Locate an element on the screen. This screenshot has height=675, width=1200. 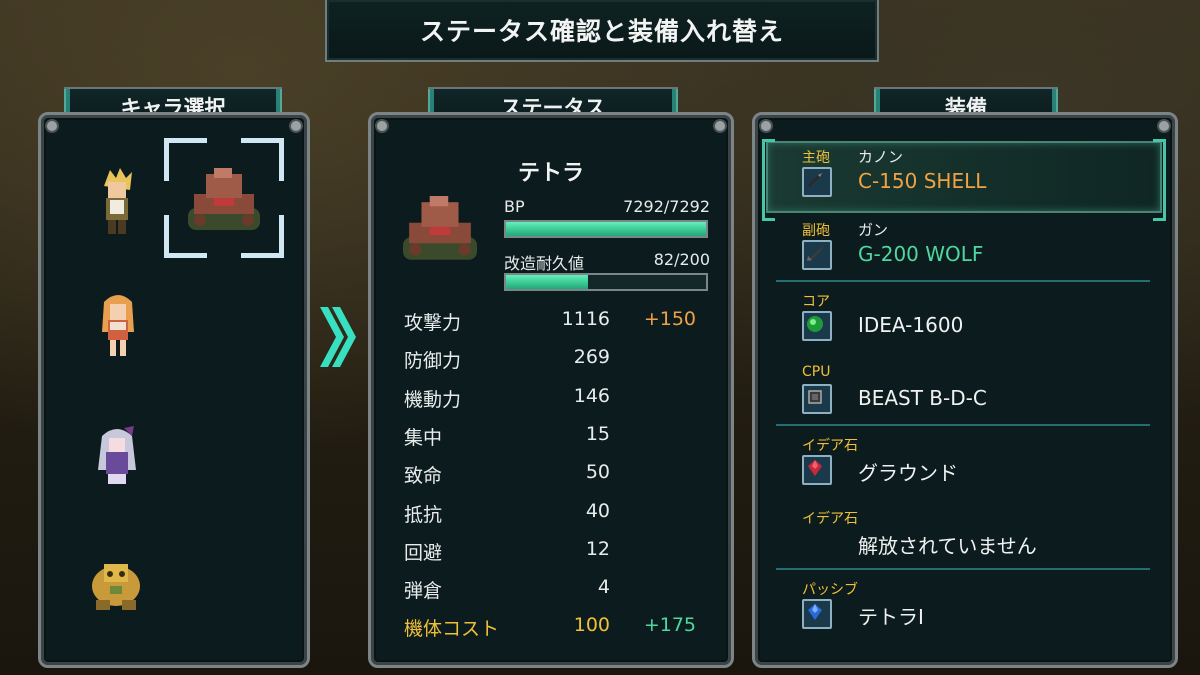
stat-row: 致命 50 is located at coordinates (554, 476).